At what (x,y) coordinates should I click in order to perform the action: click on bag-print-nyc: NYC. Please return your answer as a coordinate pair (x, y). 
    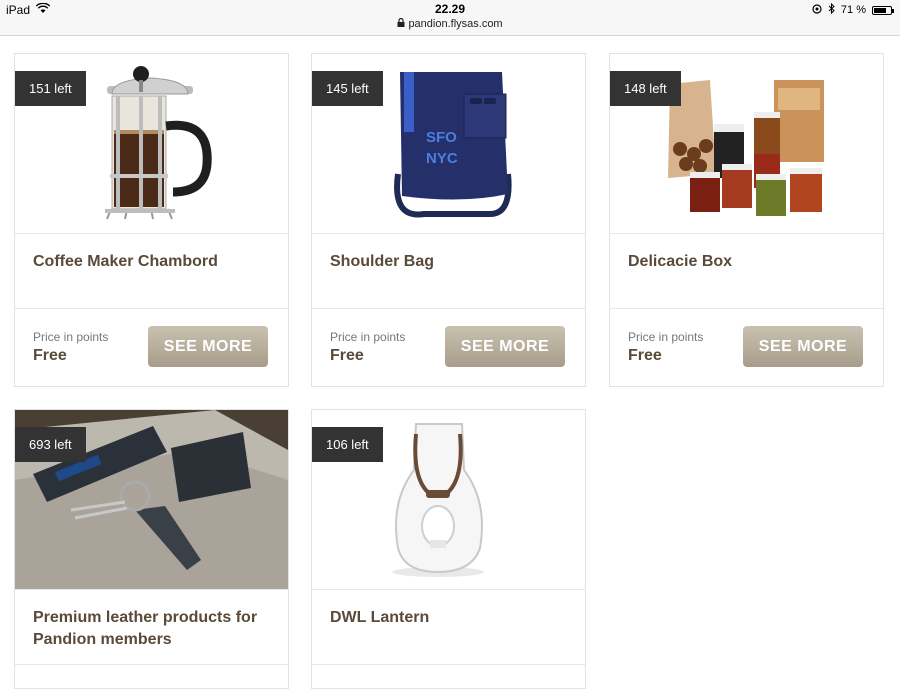
    Looking at the image, I should click on (442, 158).